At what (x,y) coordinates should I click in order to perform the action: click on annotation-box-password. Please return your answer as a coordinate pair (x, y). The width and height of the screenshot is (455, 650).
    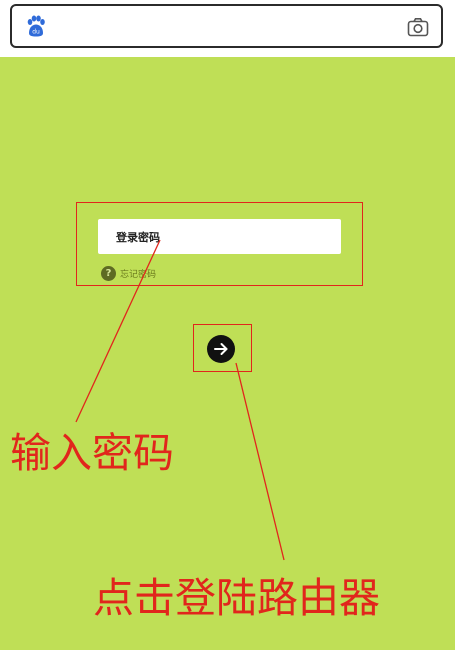
    Looking at the image, I should click on (219, 244).